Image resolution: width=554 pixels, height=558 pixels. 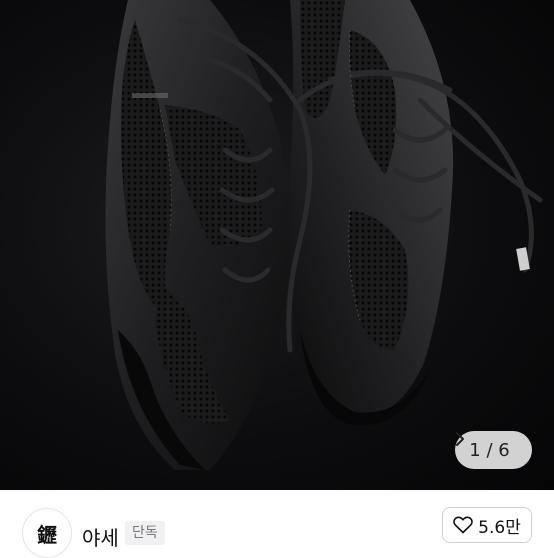 I want to click on avatar-glyph: 䥶, so click(x=47, y=534).